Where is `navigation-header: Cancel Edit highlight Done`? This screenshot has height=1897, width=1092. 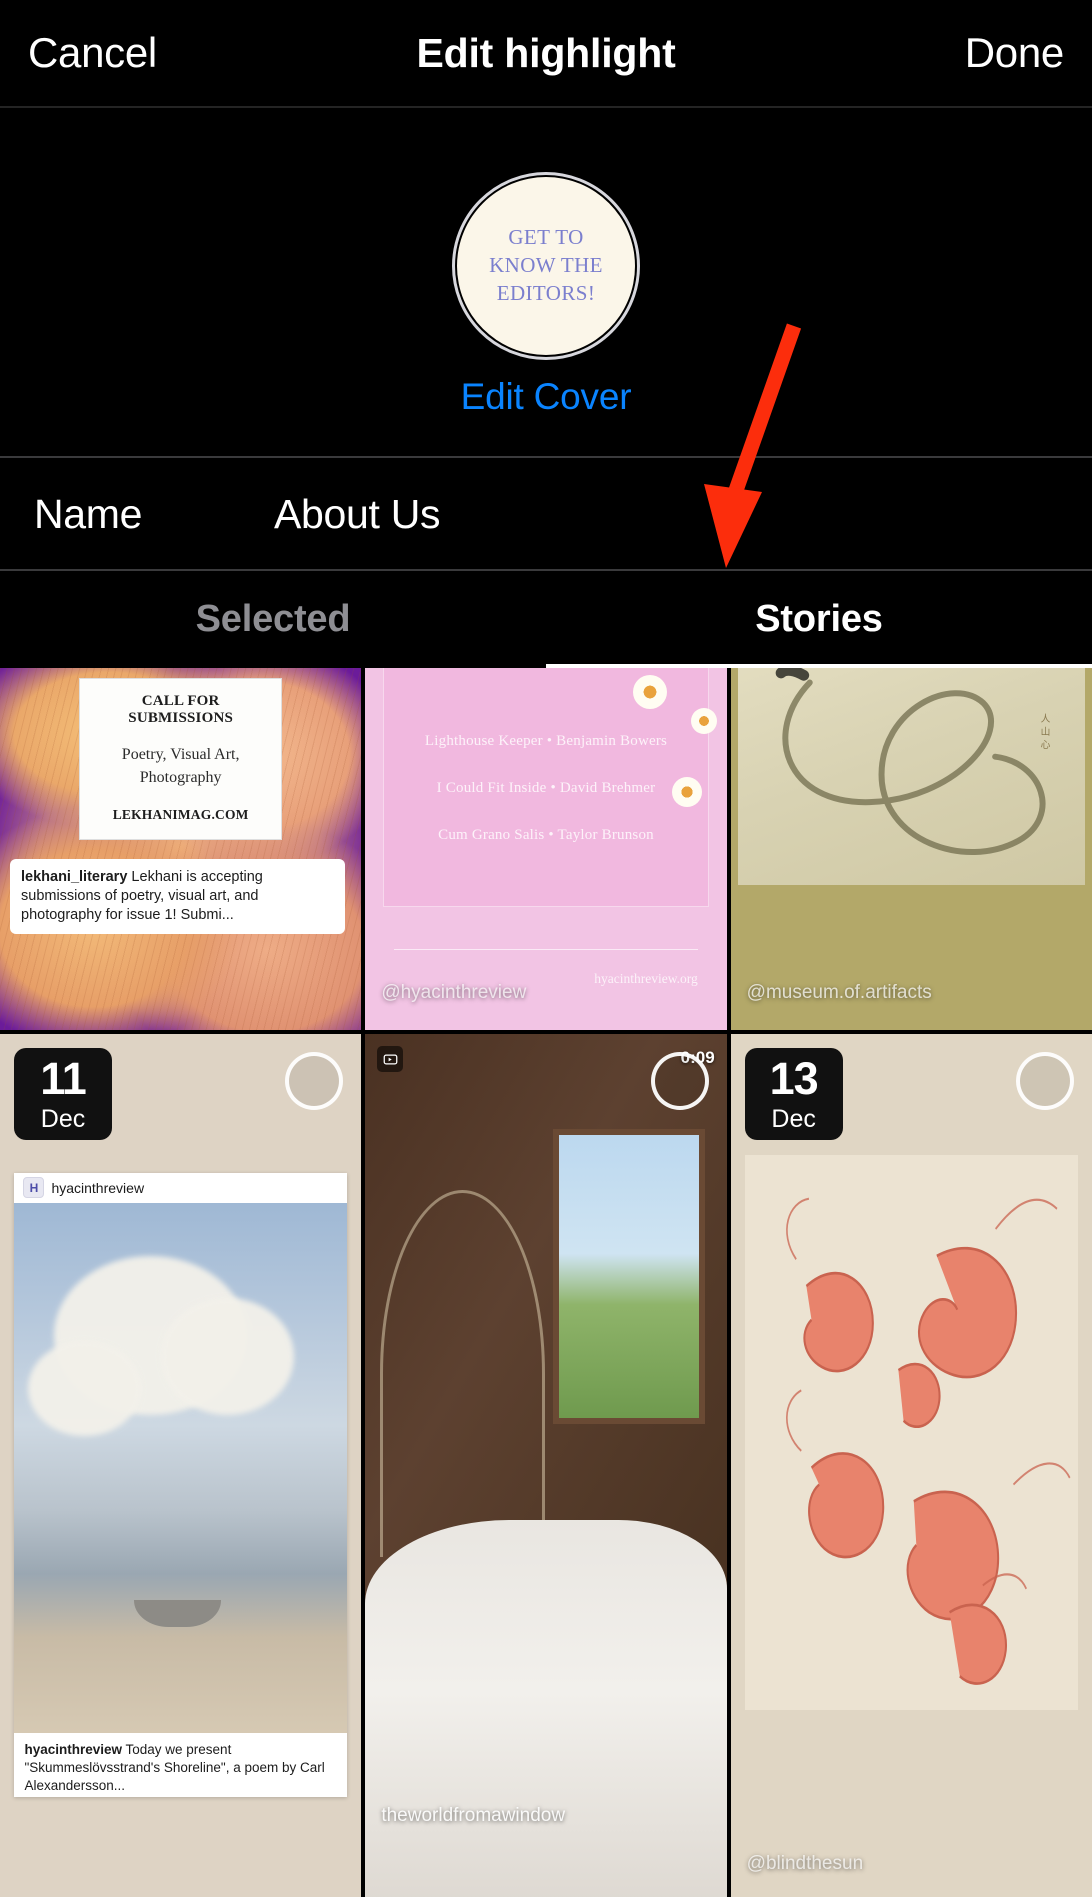
navigation-header: Cancel Edit highlight Done is located at coordinates (546, 53).